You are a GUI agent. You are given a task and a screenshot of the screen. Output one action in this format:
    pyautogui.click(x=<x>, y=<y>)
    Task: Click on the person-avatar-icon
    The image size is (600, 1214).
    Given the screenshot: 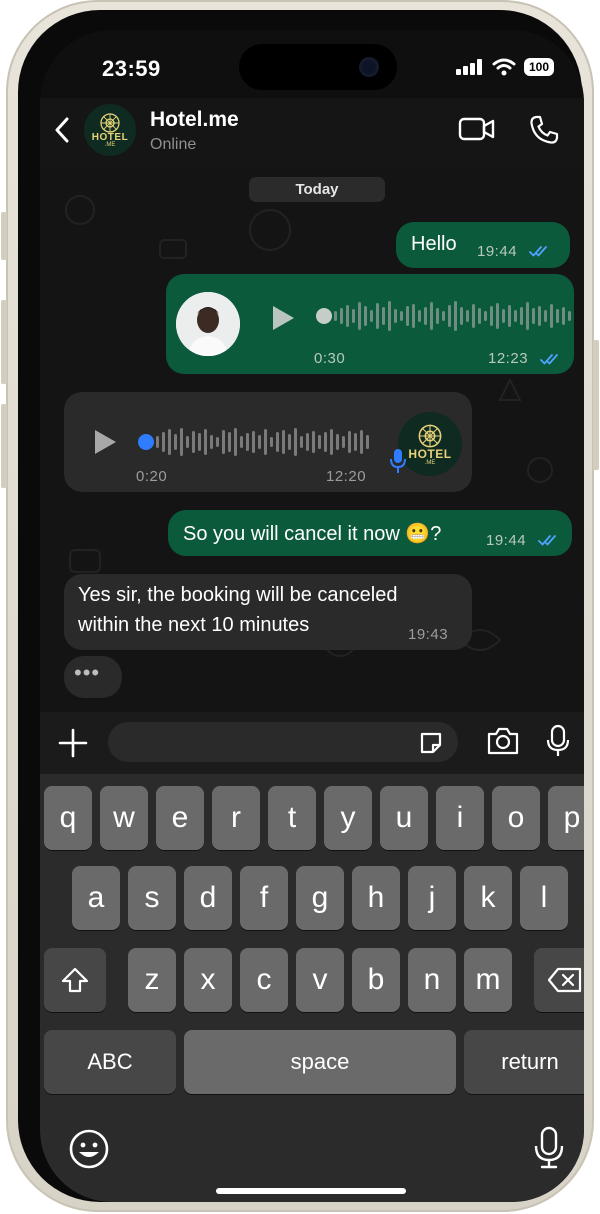 What is the action you would take?
    pyautogui.click(x=208, y=324)
    